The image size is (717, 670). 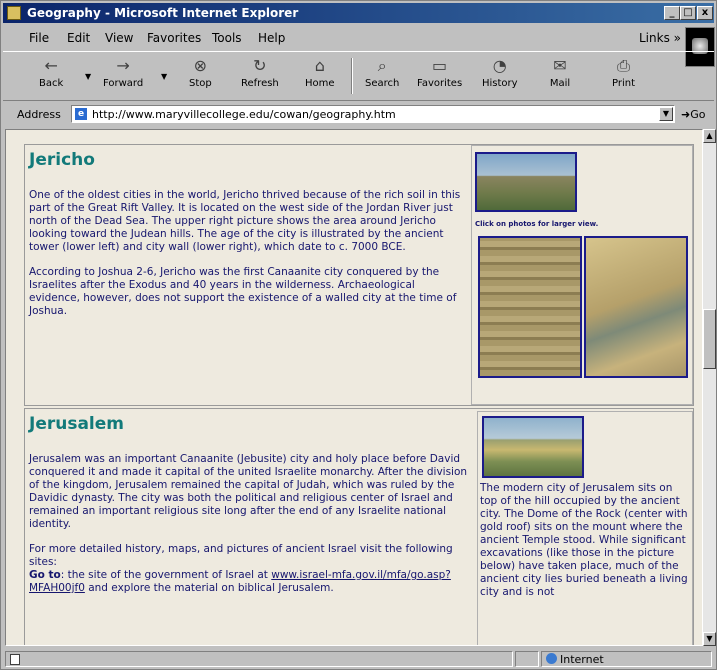 I want to click on history-icon: ◔, so click(x=499, y=65).